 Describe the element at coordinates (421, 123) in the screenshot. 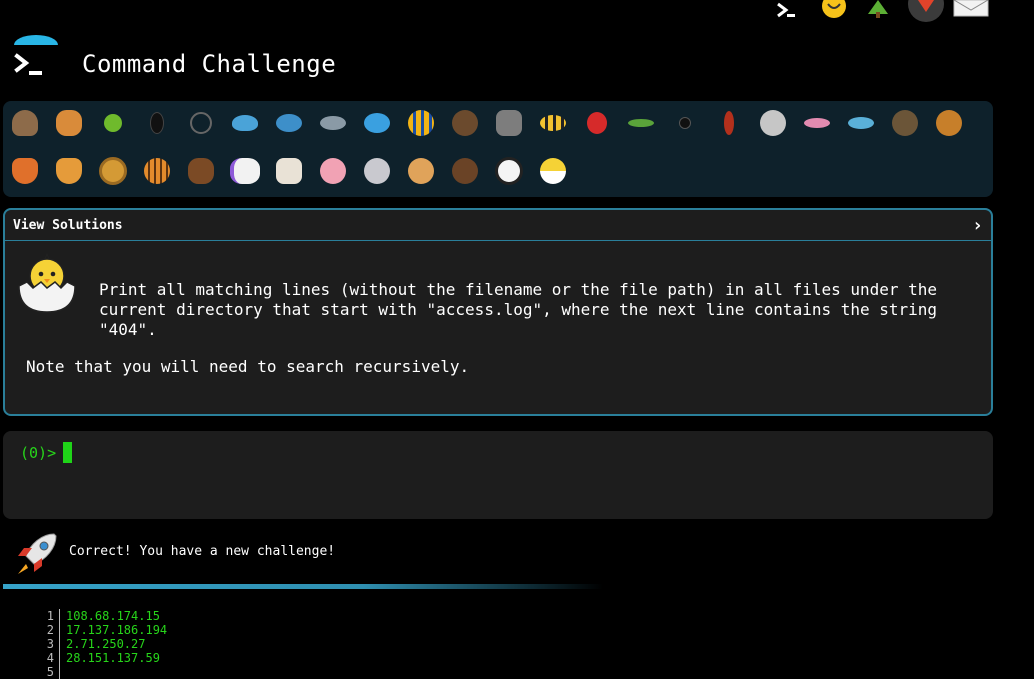

I see `tropical-fish-icon` at that location.